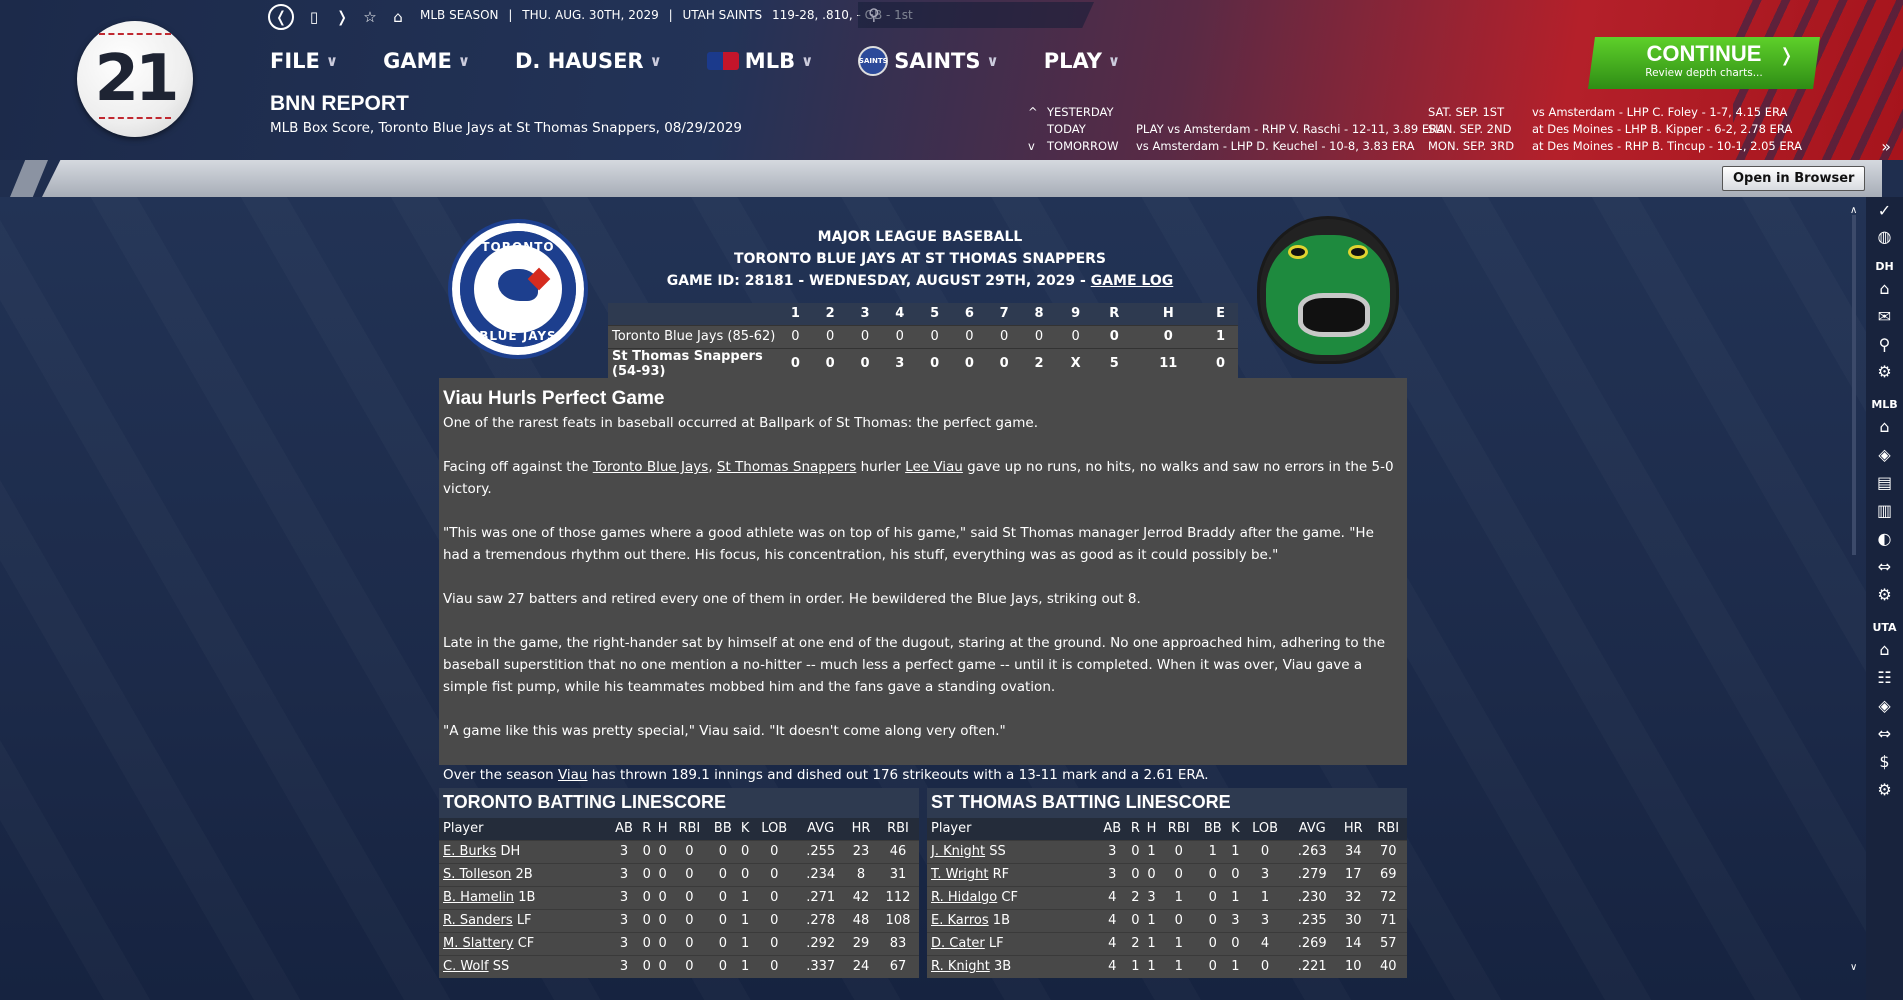  What do you see at coordinates (1075, 363) in the screenshot?
I see `linescore-cell: X` at bounding box center [1075, 363].